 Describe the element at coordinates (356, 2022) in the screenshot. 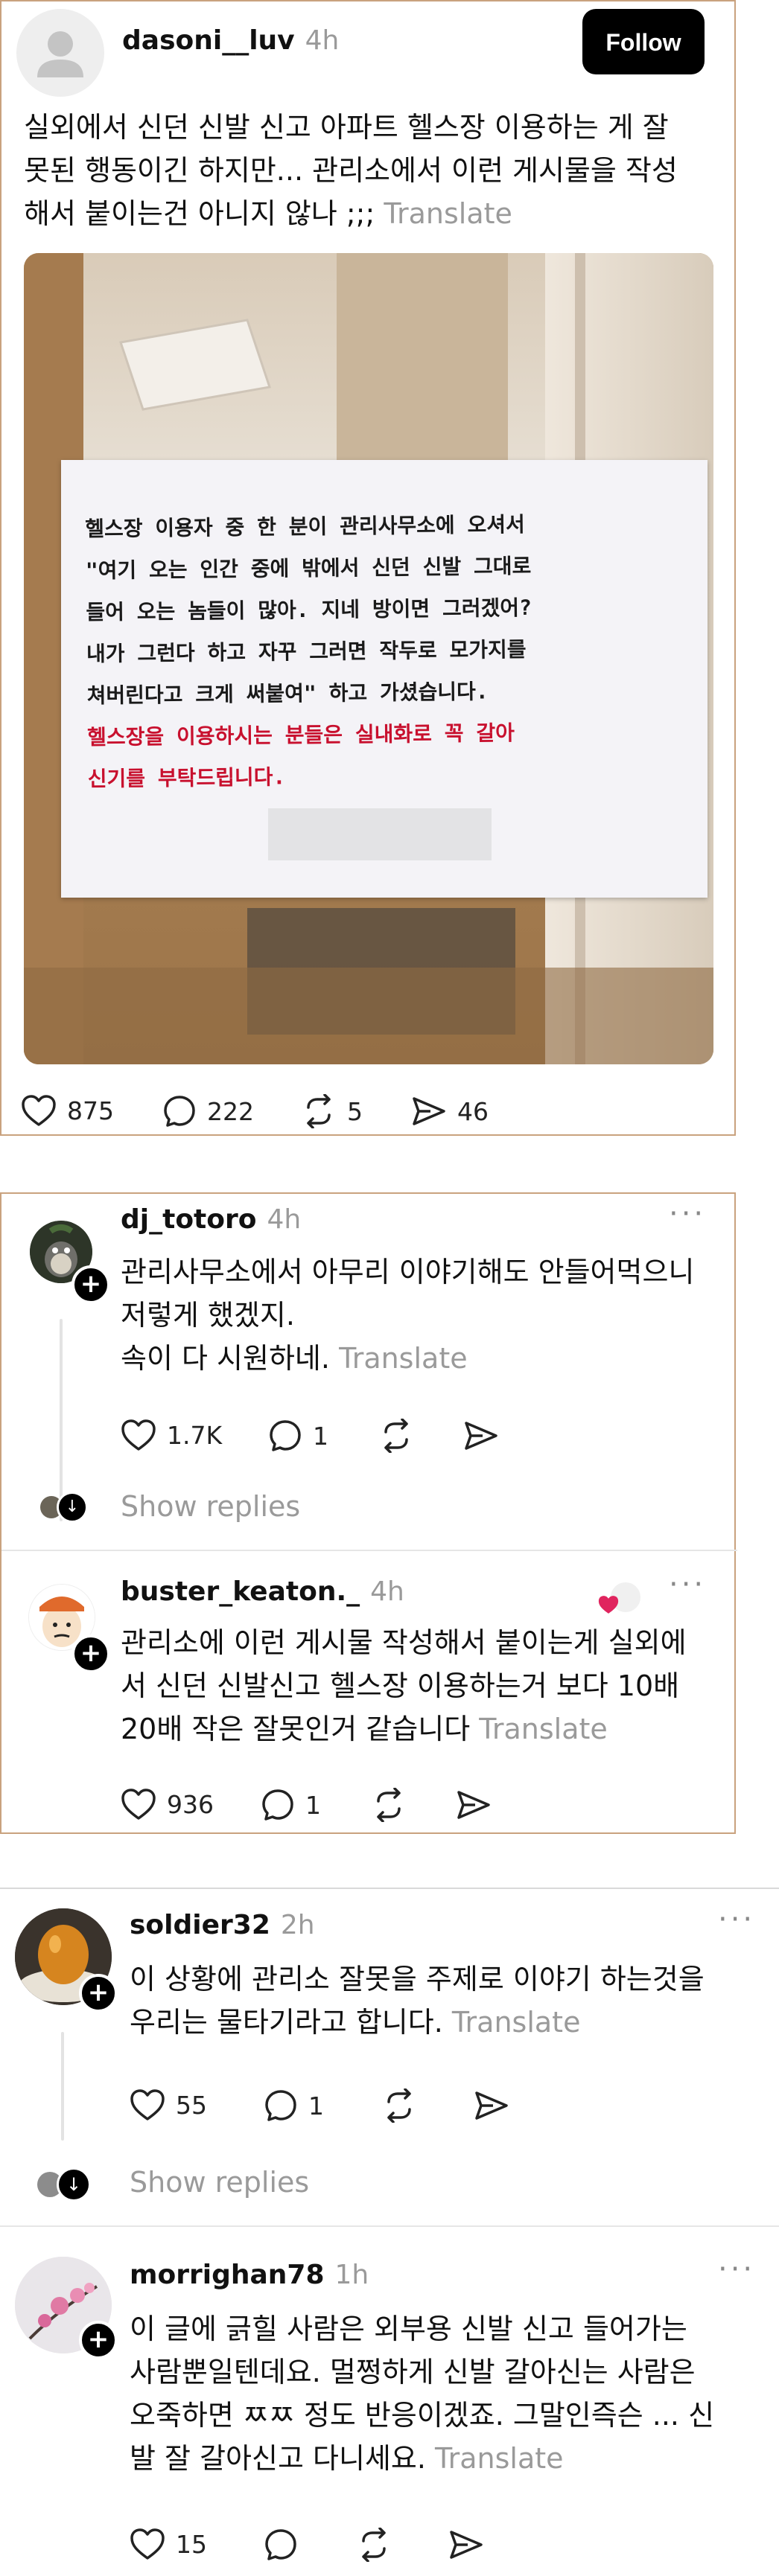

I see `reply-text-line: 우리는 물타기라고 합니다. Translate` at that location.